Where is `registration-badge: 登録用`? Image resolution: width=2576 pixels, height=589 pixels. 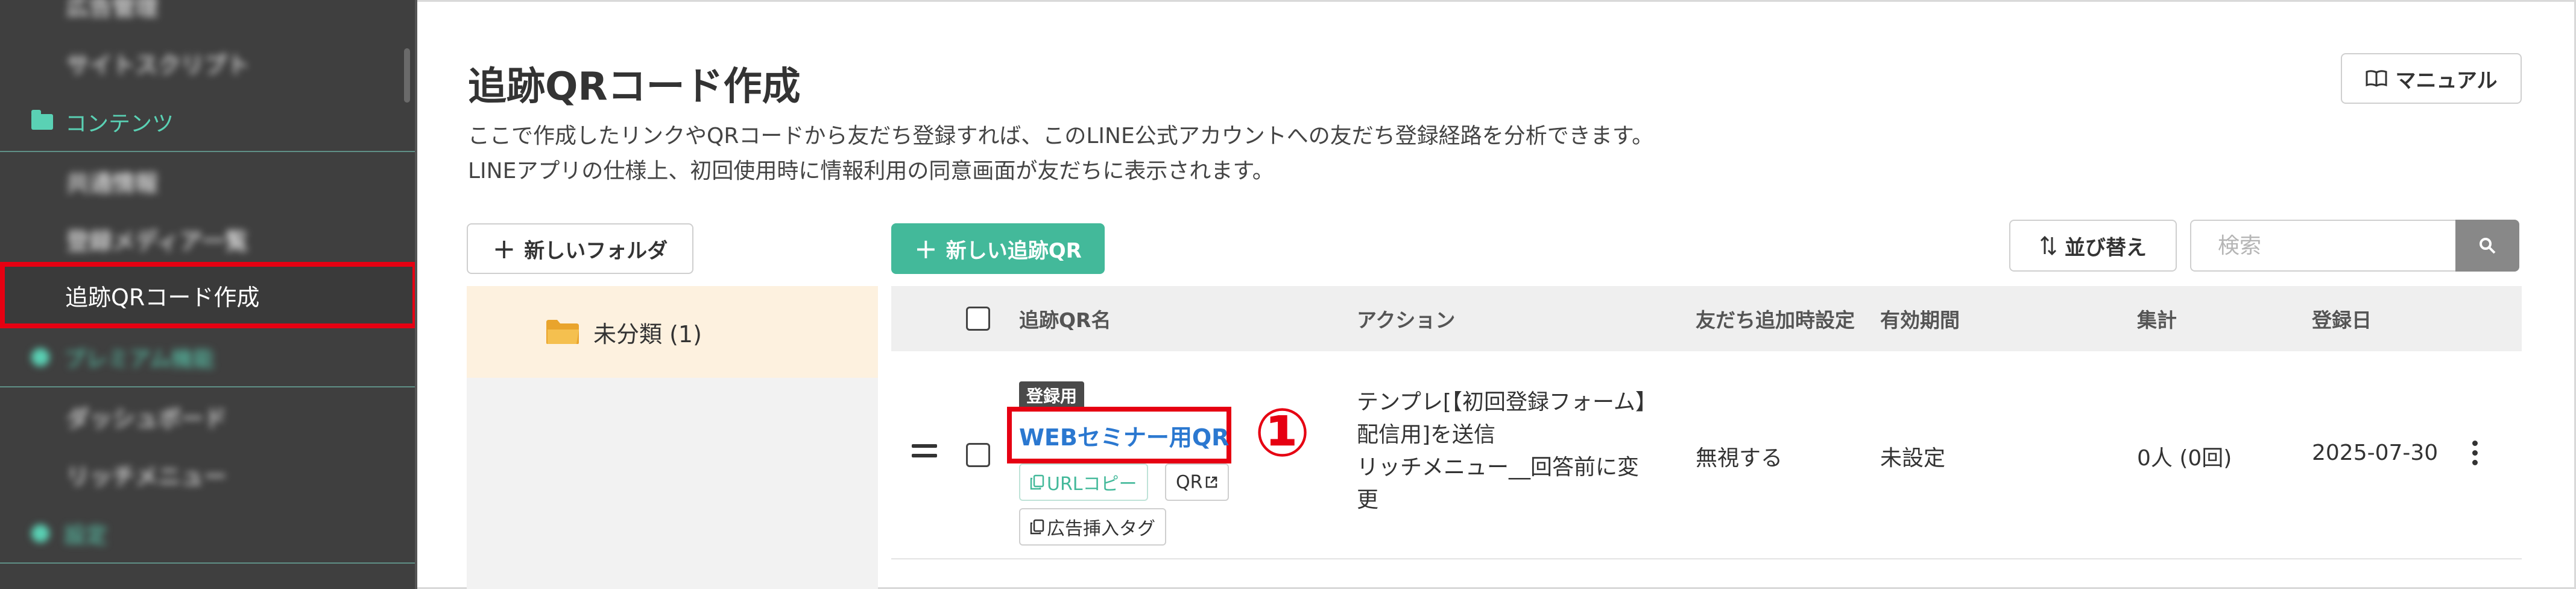 registration-badge: 登録用 is located at coordinates (1052, 395).